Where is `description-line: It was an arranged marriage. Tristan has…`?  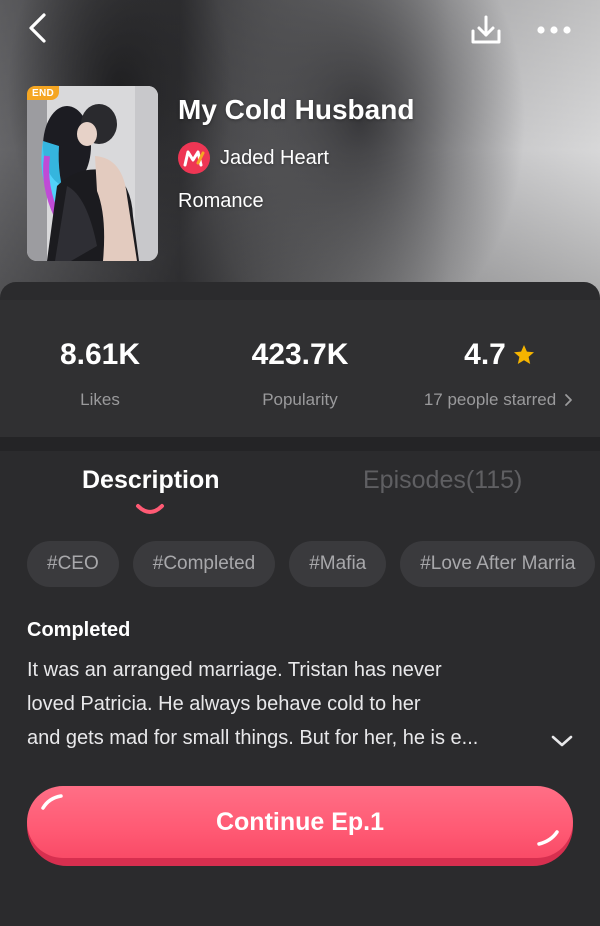 description-line: It was an arranged marriage. Tristan has… is located at coordinates (234, 670).